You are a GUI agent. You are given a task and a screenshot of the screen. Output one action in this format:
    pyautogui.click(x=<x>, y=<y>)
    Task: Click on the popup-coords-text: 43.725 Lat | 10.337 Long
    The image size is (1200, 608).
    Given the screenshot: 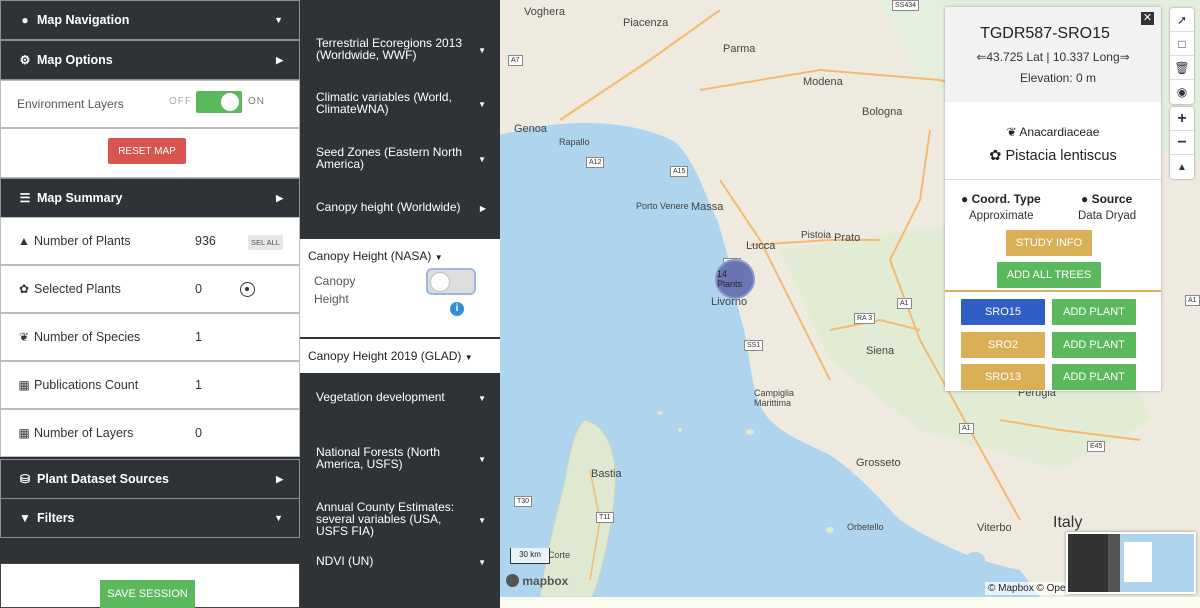 What is the action you would take?
    pyautogui.click(x=1053, y=57)
    